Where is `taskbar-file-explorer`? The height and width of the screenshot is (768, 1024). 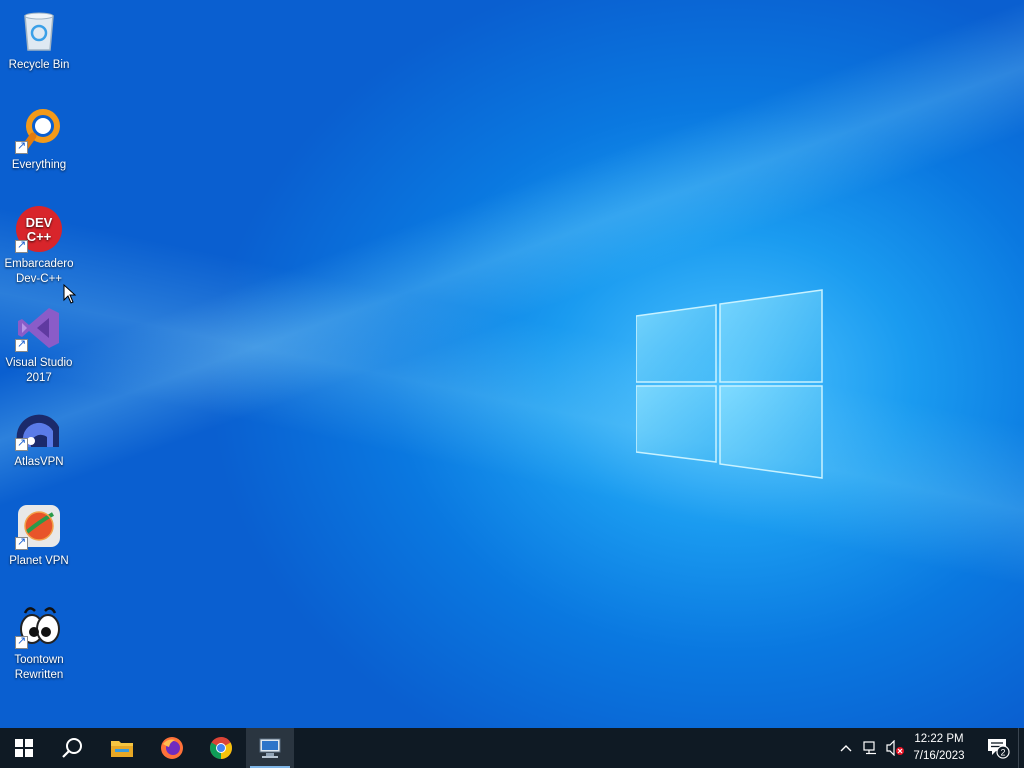 taskbar-file-explorer is located at coordinates (122, 748).